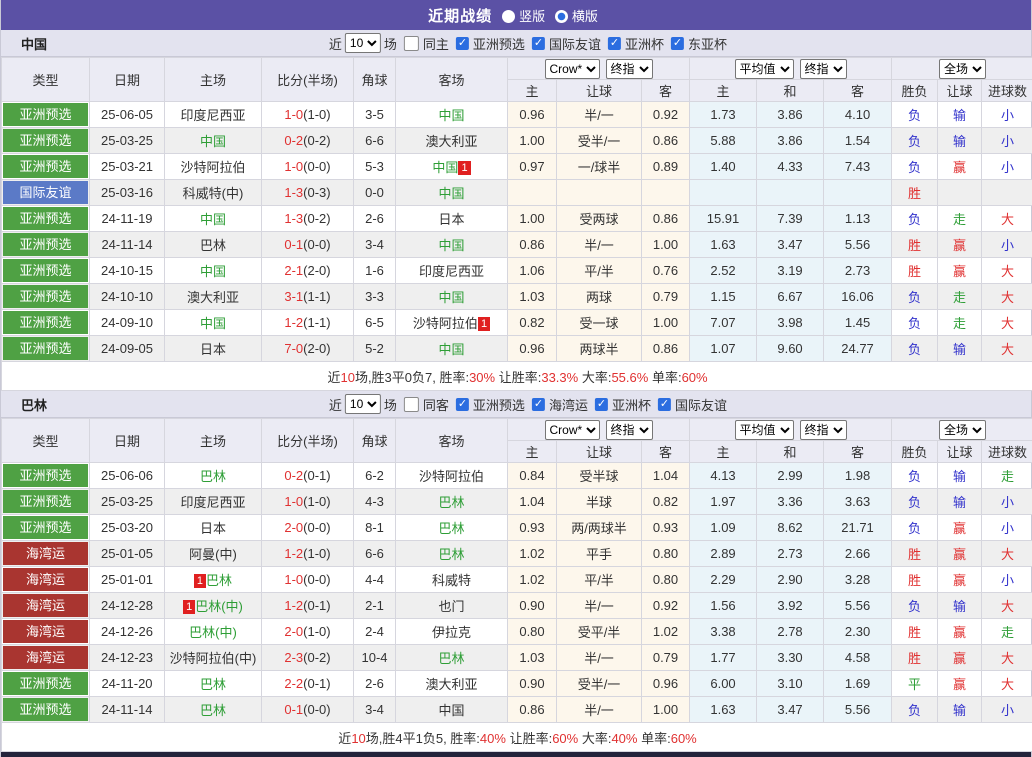  What do you see at coordinates (790, 632) in the screenshot?
I see `avg-draw: 2.78` at bounding box center [790, 632].